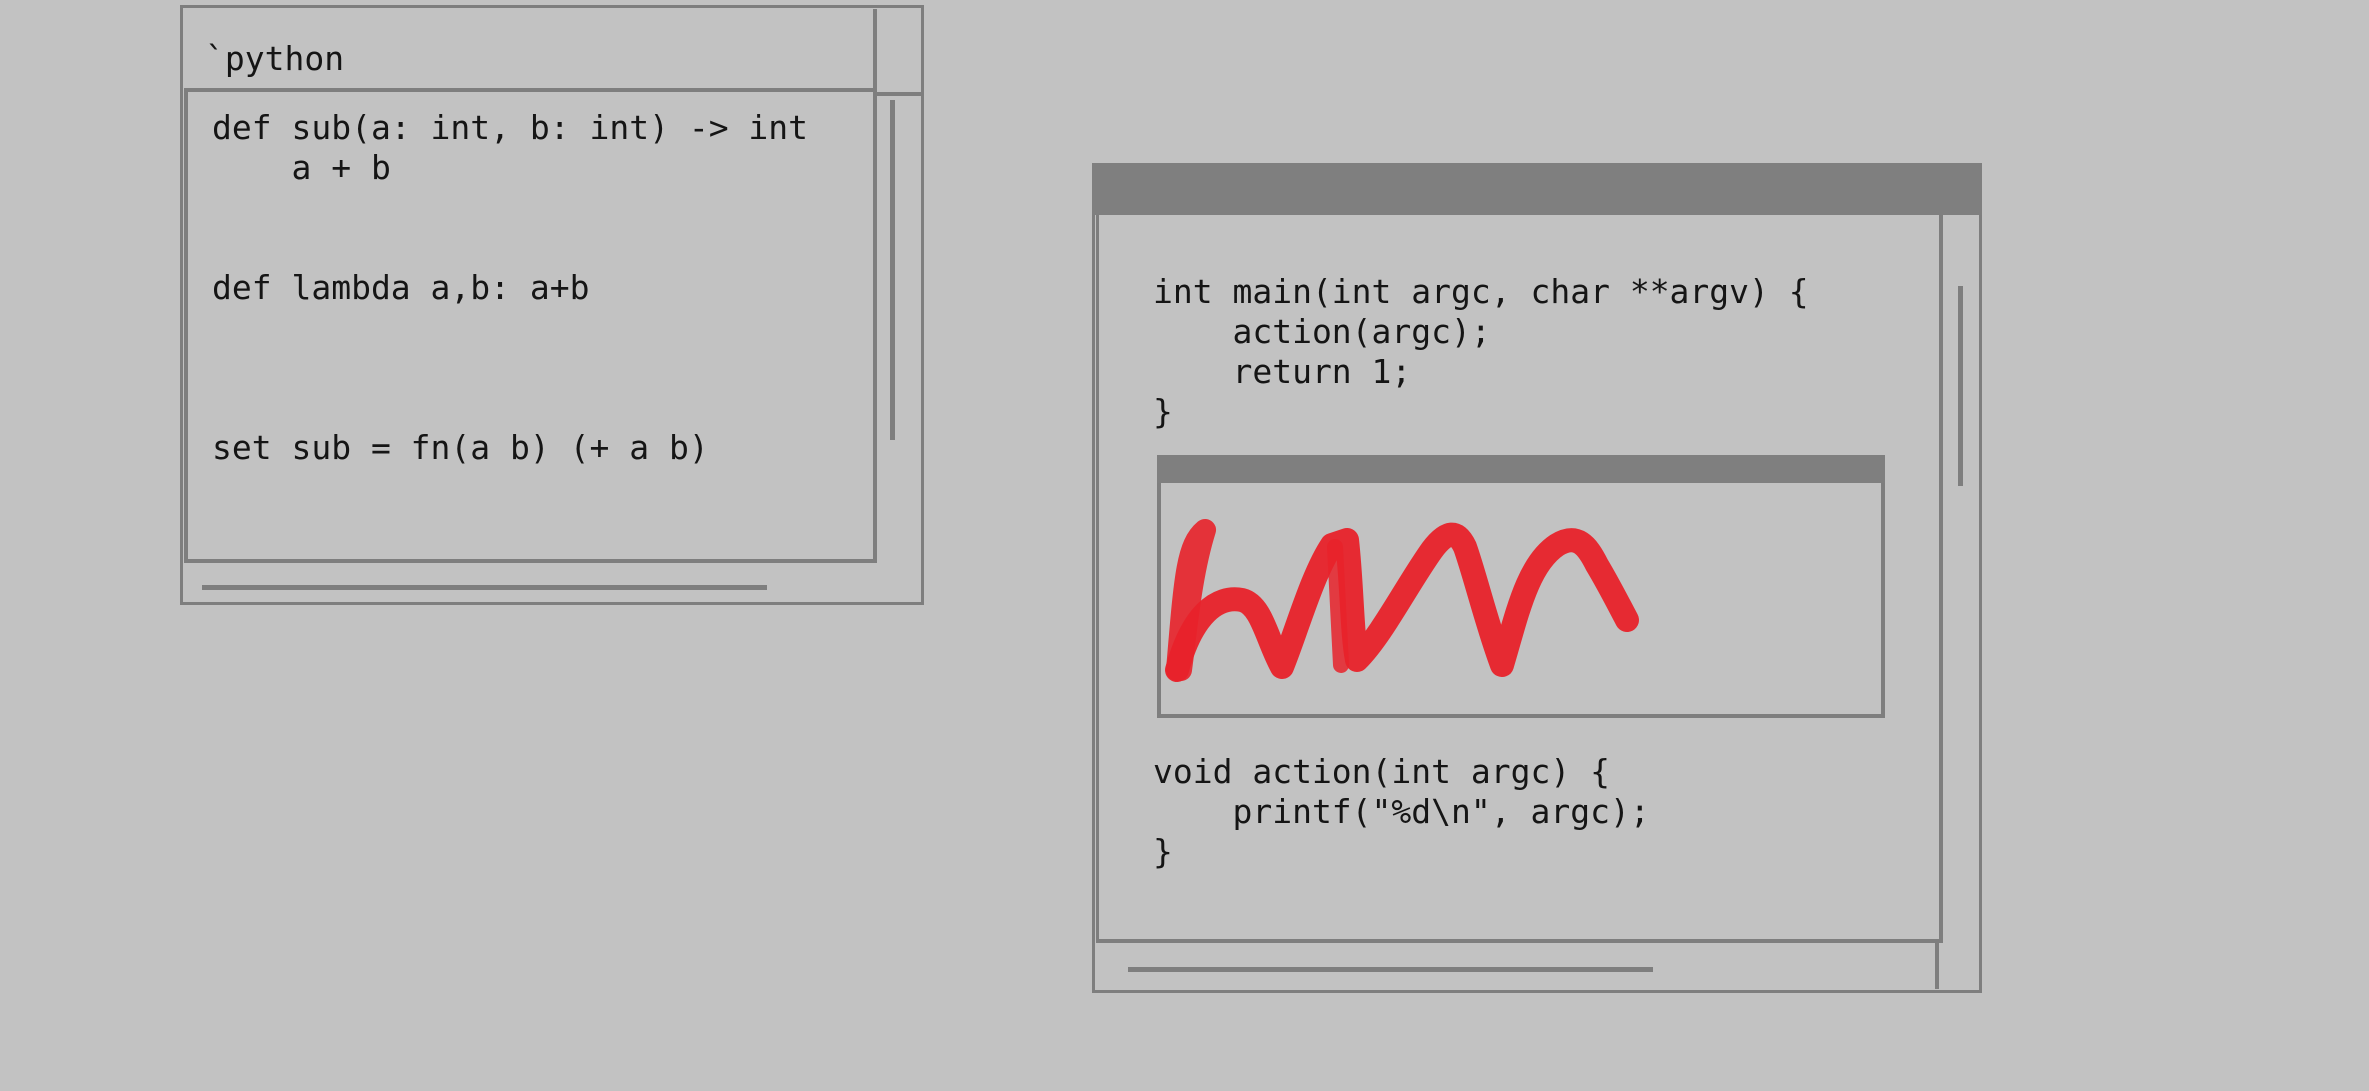 The height and width of the screenshot is (1091, 2369). What do you see at coordinates (1381, 771) in the screenshot?
I see `code-line: void action(int argc) {` at bounding box center [1381, 771].